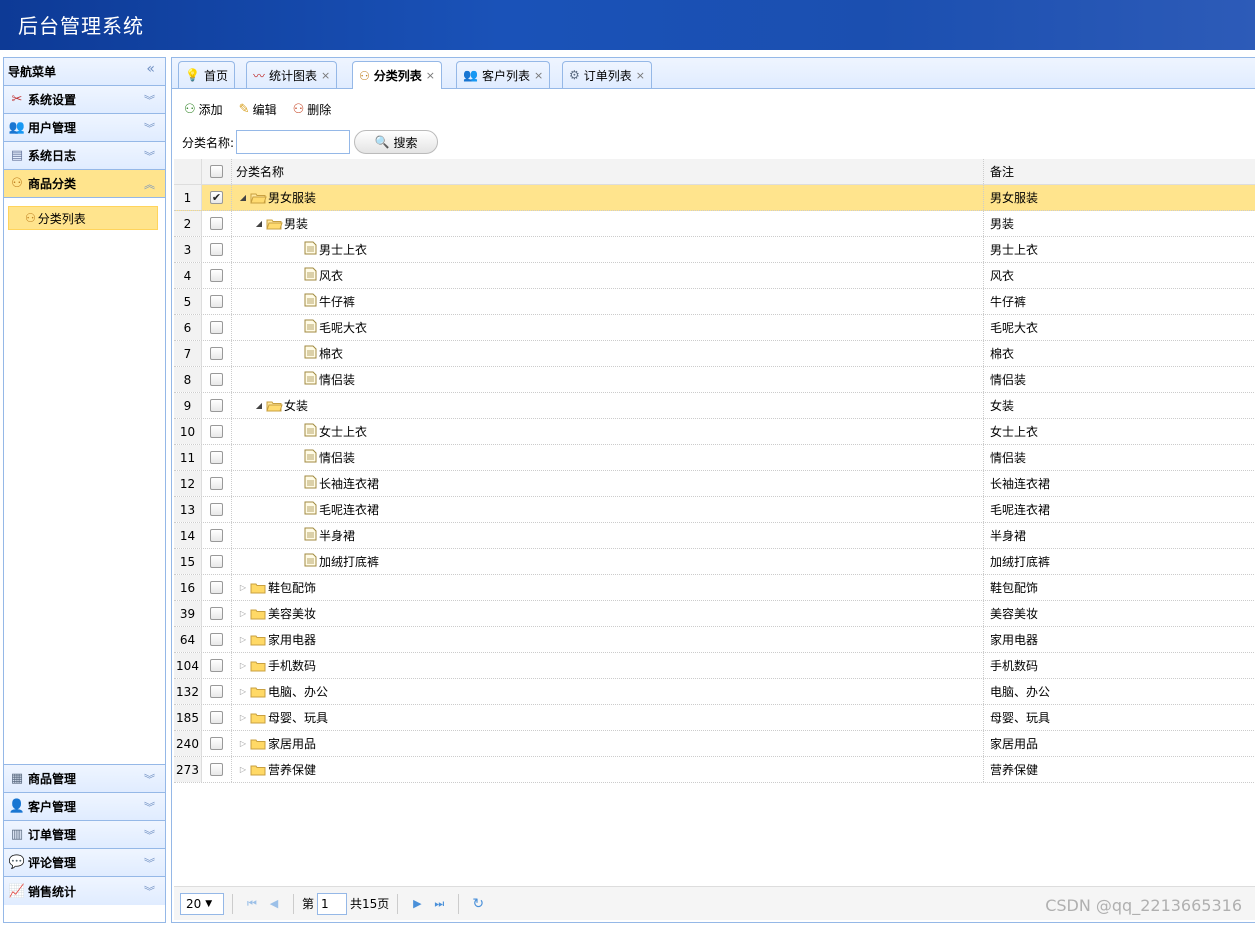 The height and width of the screenshot is (925, 1255). I want to click on sidebar-section-customer-management: 👤 客户管理 ︾, so click(84, 807).